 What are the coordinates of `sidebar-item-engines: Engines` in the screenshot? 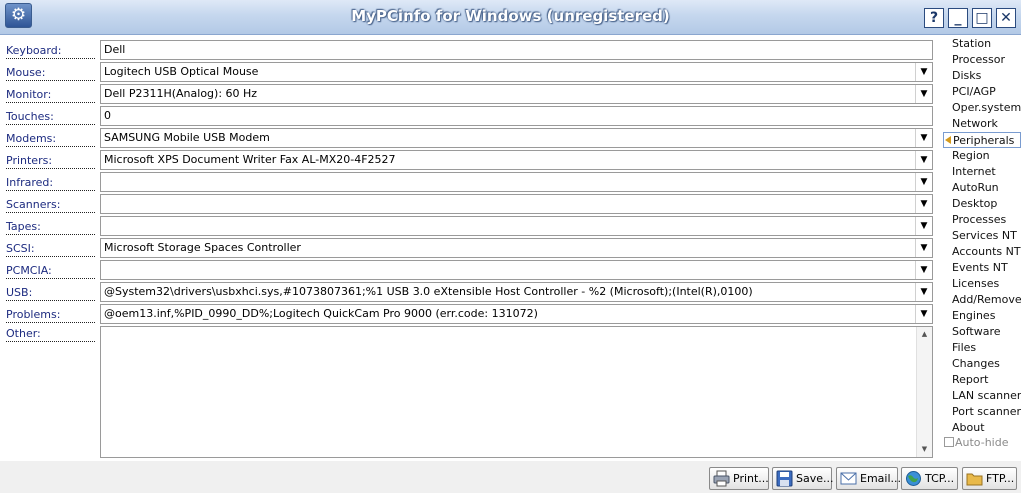 It's located at (982, 316).